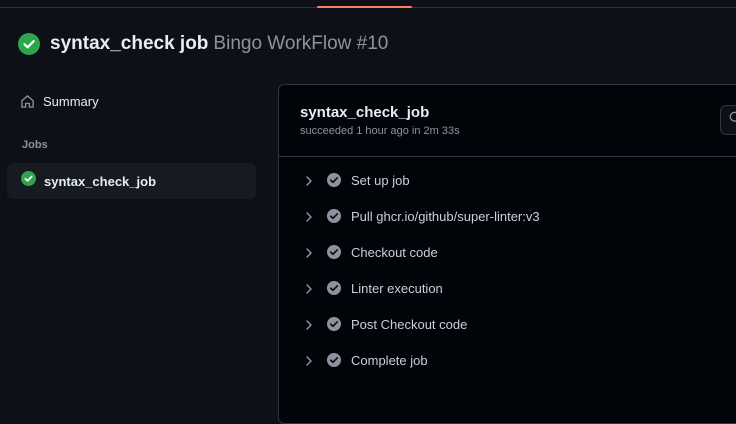 The height and width of the screenshot is (424, 736). What do you see at coordinates (389, 360) in the screenshot?
I see `step-label: Complete job` at bounding box center [389, 360].